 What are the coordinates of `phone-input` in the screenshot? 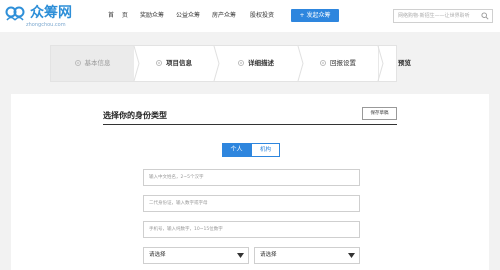 It's located at (251, 229).